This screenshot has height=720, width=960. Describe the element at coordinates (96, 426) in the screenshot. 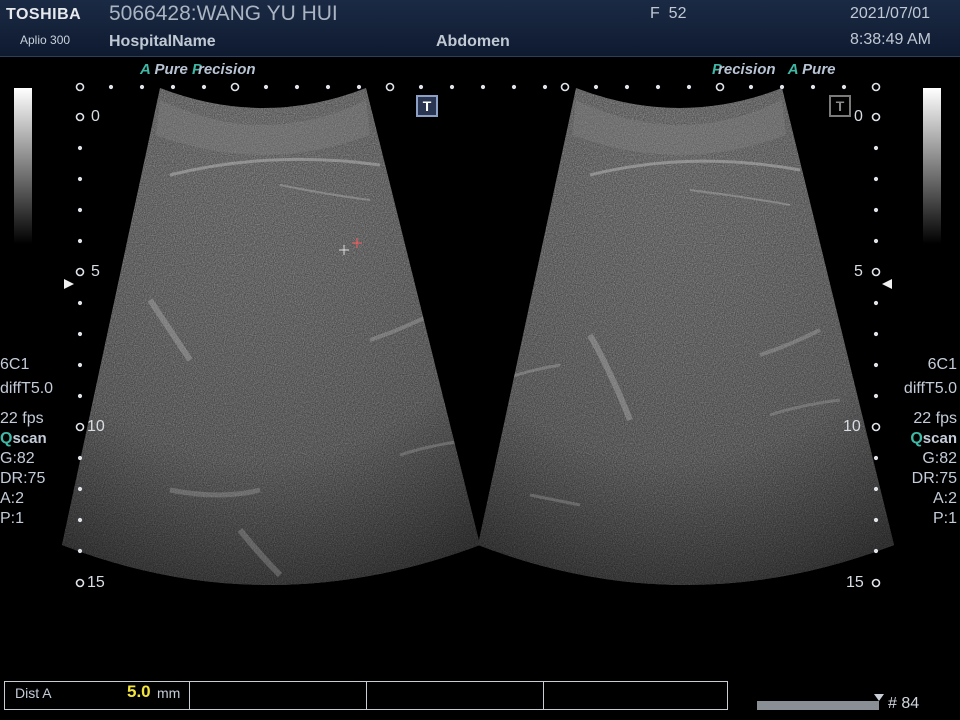

I see `depth-label-left-10: 10` at that location.